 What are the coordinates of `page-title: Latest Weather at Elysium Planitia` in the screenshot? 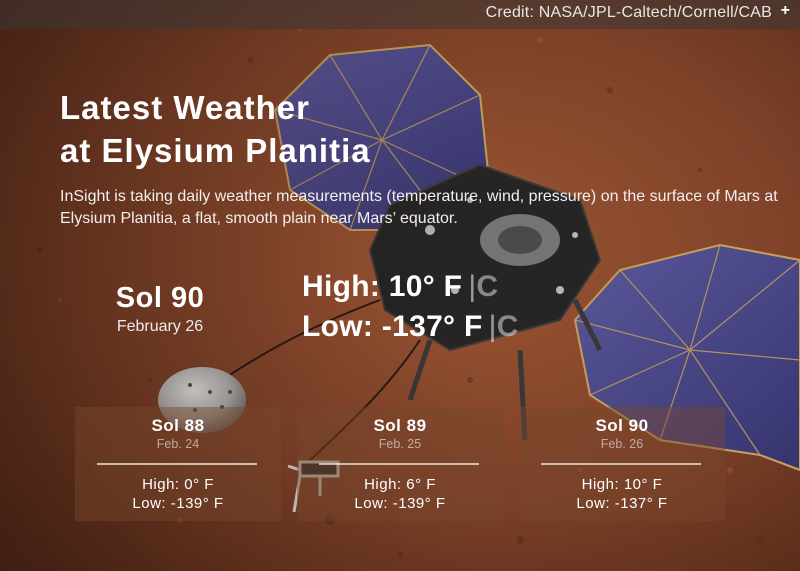 It's located at (215, 129).